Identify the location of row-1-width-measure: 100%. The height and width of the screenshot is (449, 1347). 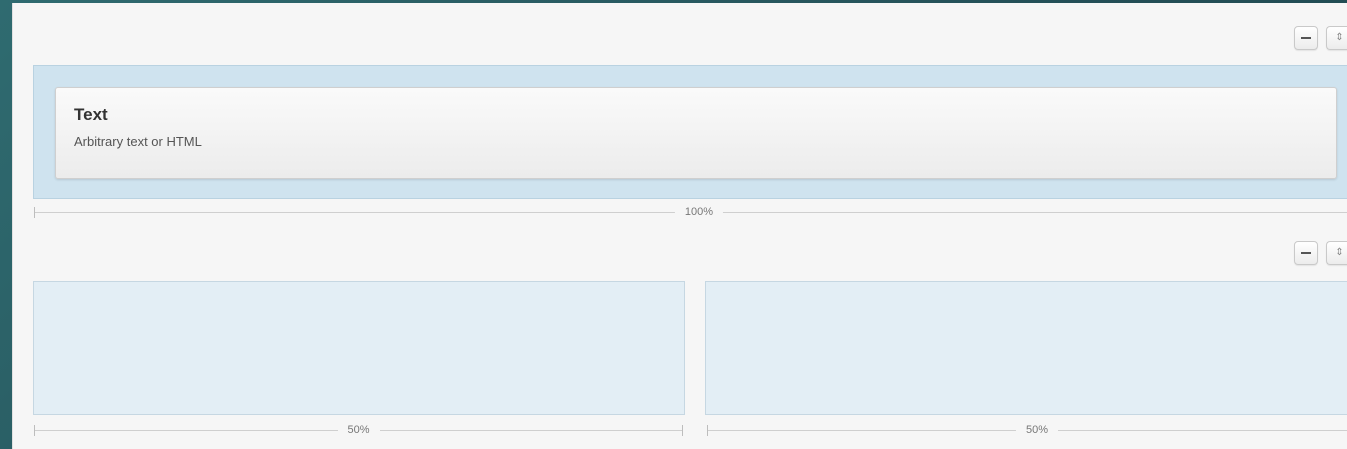
(690, 212).